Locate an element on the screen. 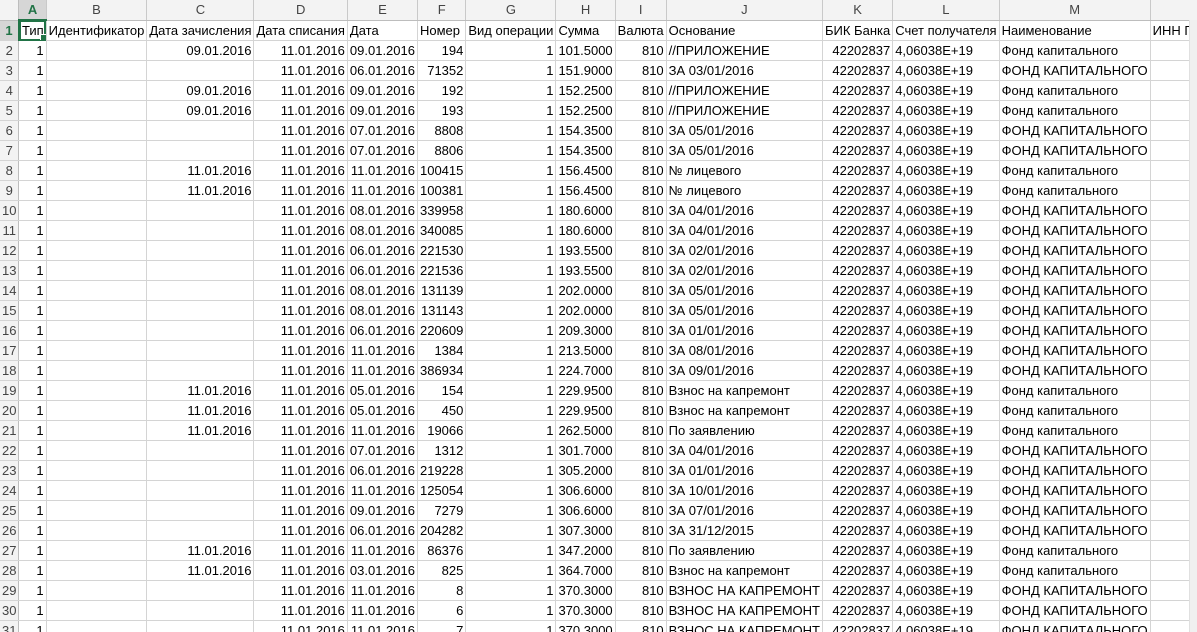  cell-b10 is located at coordinates (97, 210).